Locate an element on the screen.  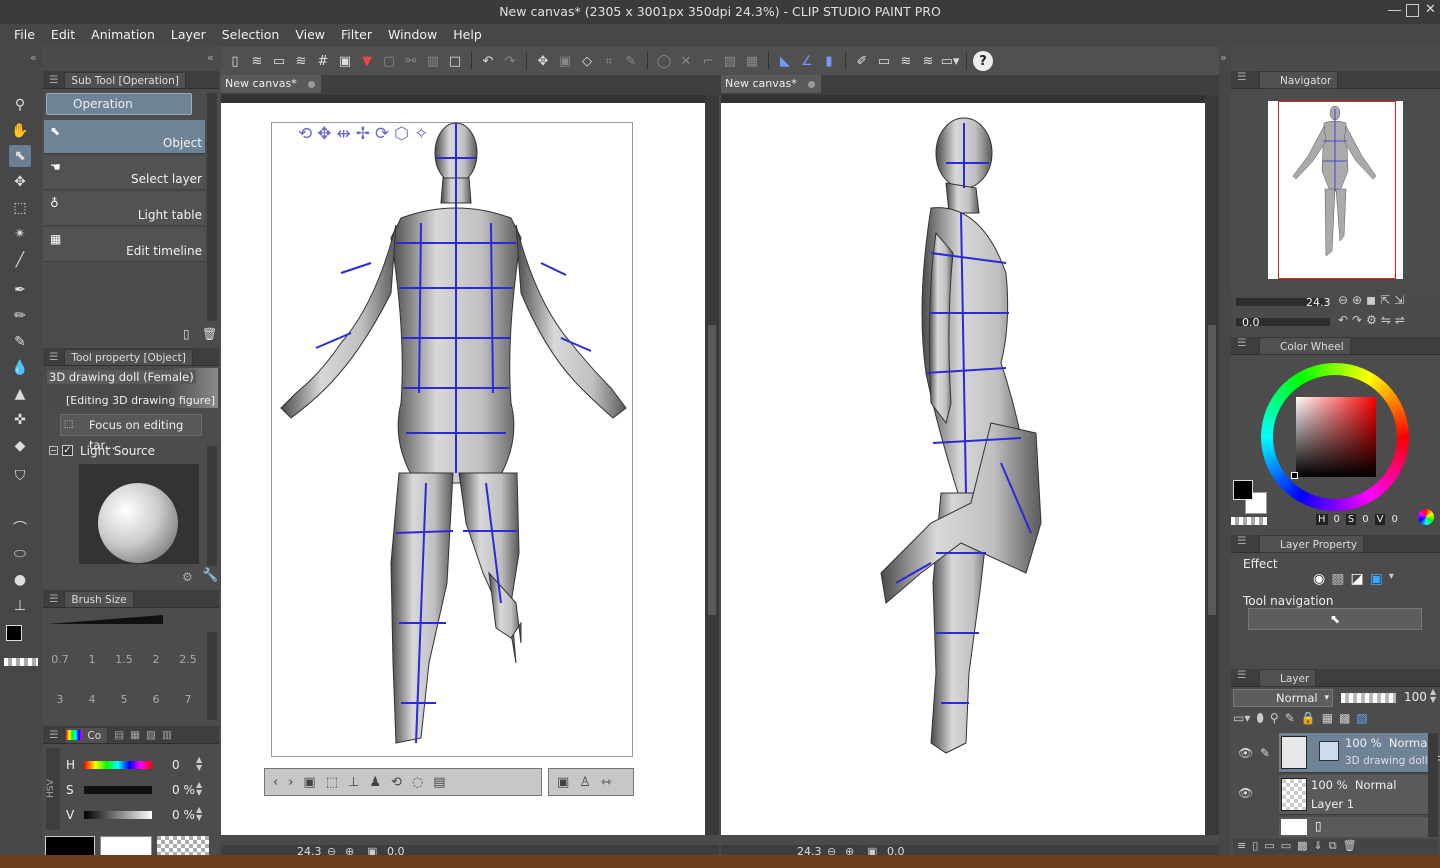
hatch-icon: ▨ is located at coordinates (730, 61).